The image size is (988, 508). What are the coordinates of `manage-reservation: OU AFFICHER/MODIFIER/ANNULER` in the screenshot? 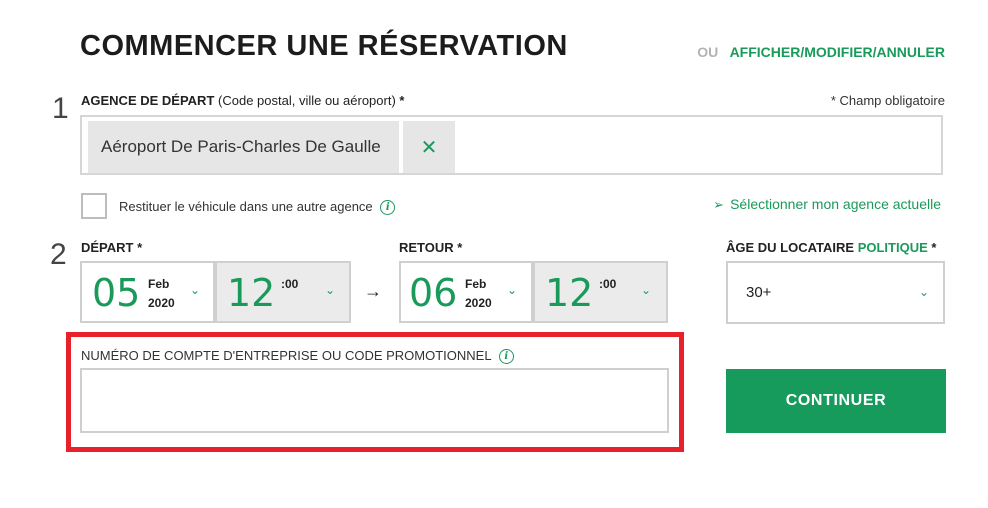 It's located at (821, 52).